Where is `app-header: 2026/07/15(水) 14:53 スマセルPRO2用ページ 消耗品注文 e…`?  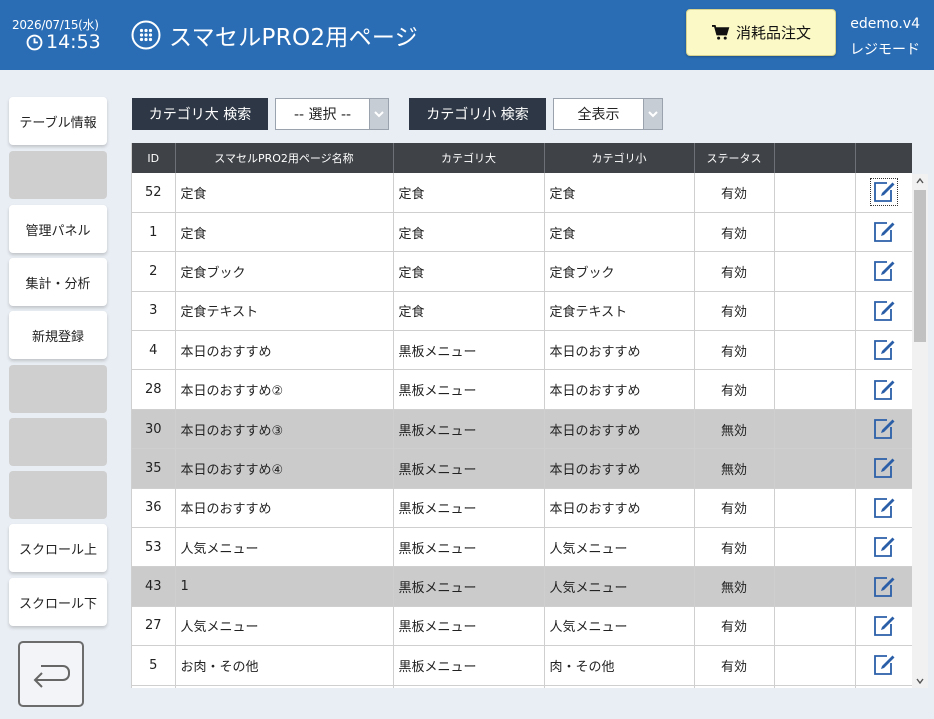
app-header: 2026/07/15(水) 14:53 スマセルPRO2用ページ 消耗品注文 e… is located at coordinates (467, 35).